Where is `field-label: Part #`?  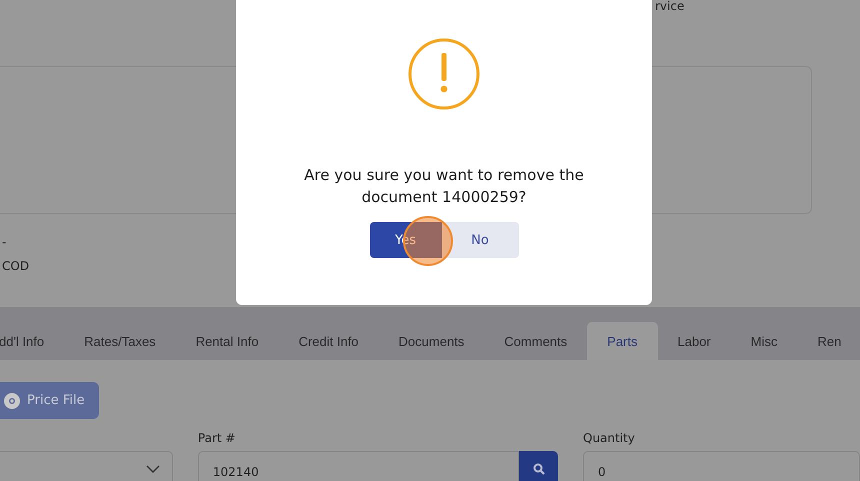
field-label: Part # is located at coordinates (217, 438).